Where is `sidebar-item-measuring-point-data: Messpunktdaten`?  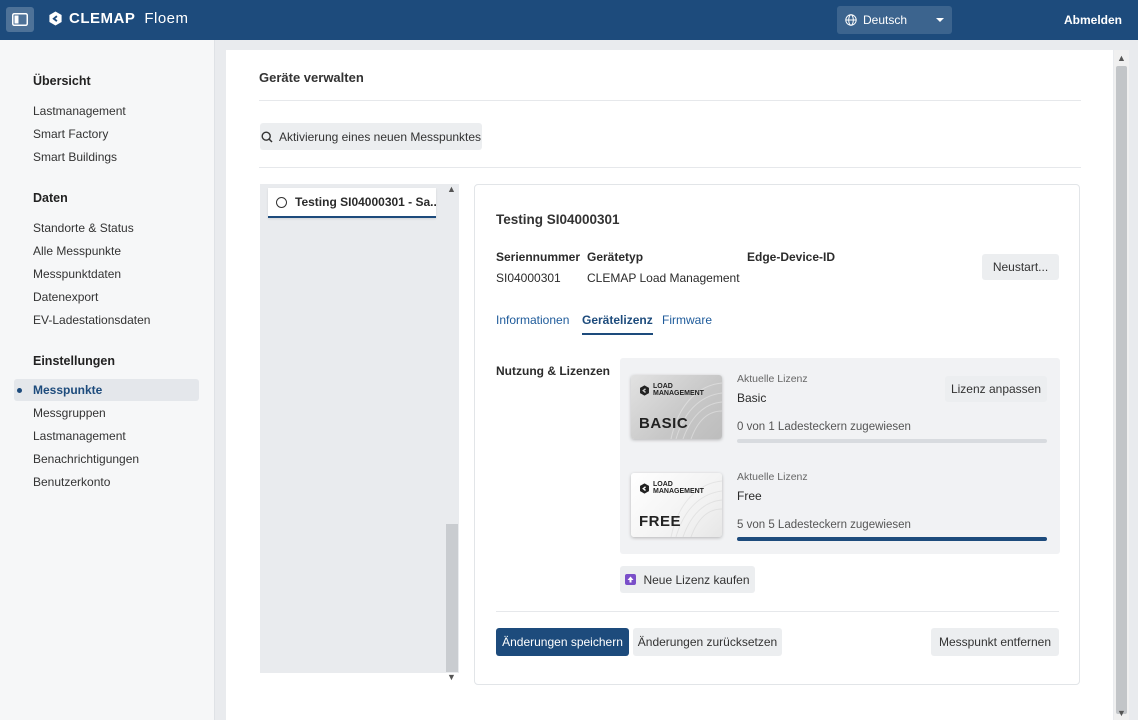
sidebar-item-measuring-point-data: Messpunktdaten is located at coordinates (77, 274).